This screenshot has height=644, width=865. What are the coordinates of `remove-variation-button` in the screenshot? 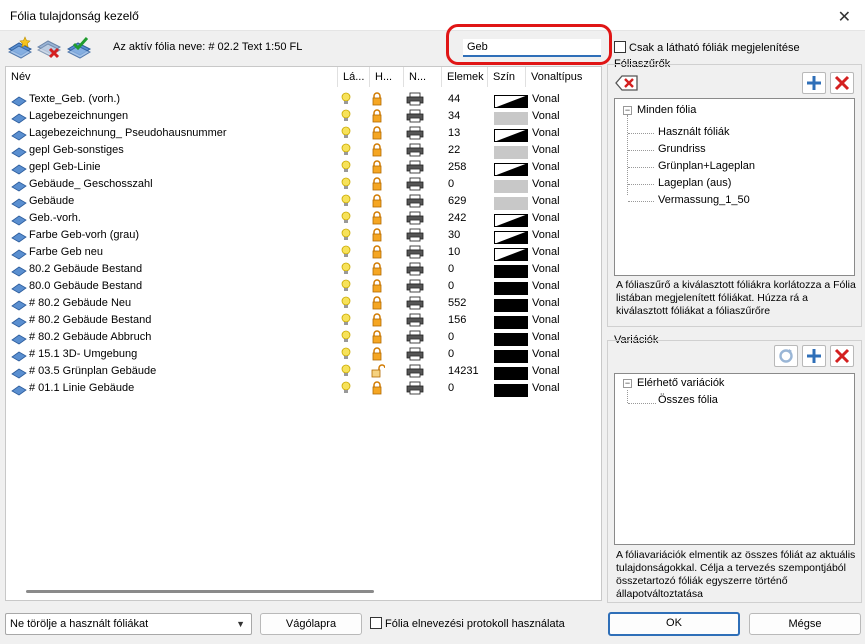 It's located at (842, 356).